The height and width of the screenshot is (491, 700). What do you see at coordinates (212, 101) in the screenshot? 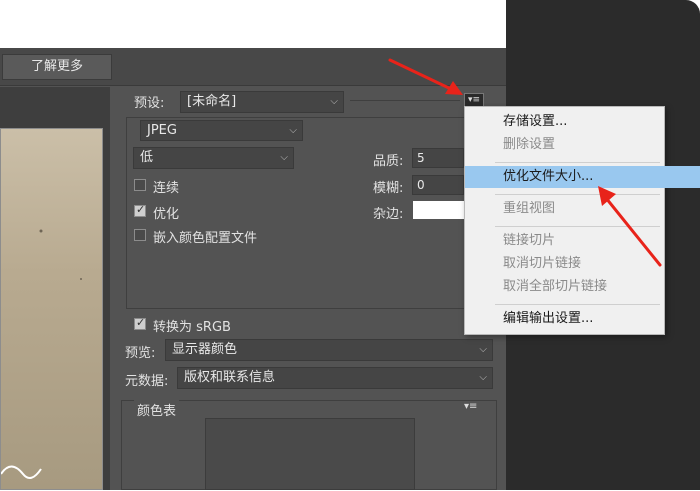
I see `preset-value: [未命名]` at bounding box center [212, 101].